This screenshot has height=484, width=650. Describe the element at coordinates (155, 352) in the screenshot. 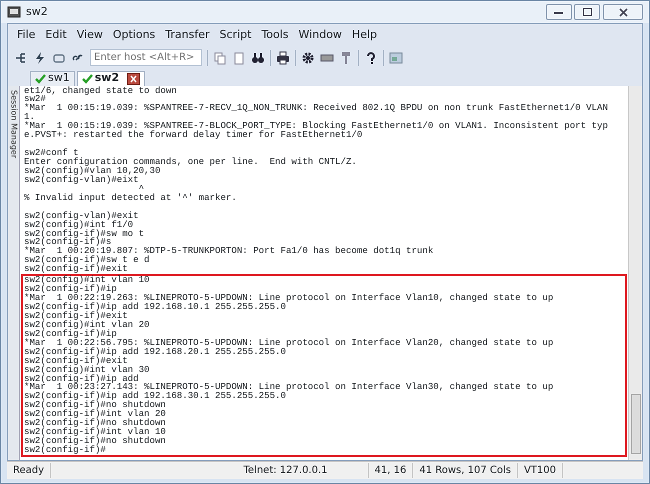

I see `terminal-line: sw2(config-if)#ip add 192.168.20.1 255.255.255.0` at that location.